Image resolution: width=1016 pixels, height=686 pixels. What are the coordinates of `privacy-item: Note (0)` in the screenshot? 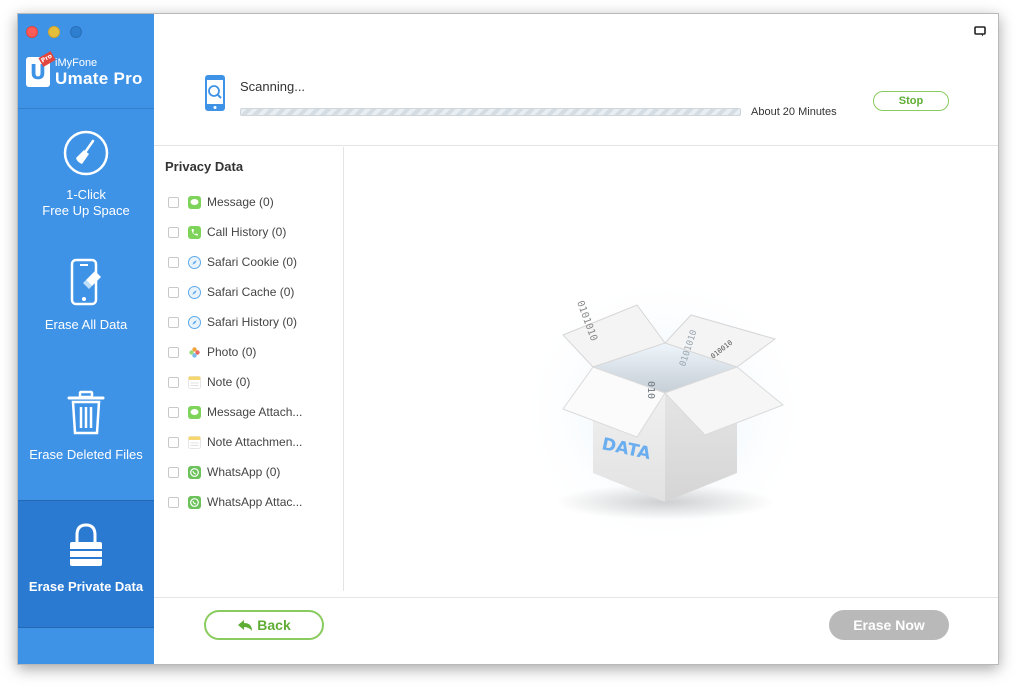 It's located at (235, 382).